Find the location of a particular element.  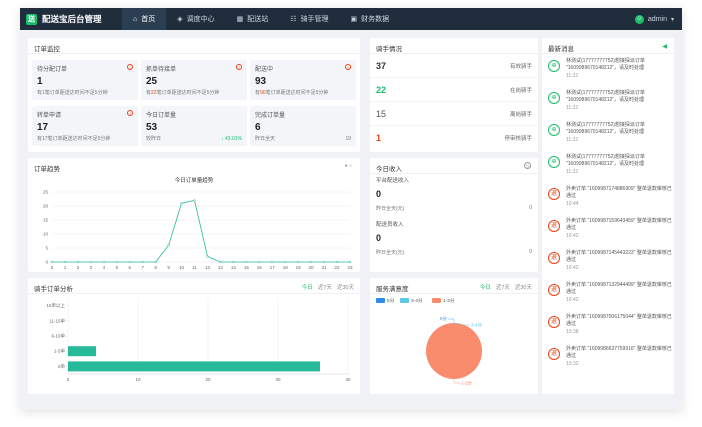

card-title: 最新消息 is located at coordinates (608, 46).